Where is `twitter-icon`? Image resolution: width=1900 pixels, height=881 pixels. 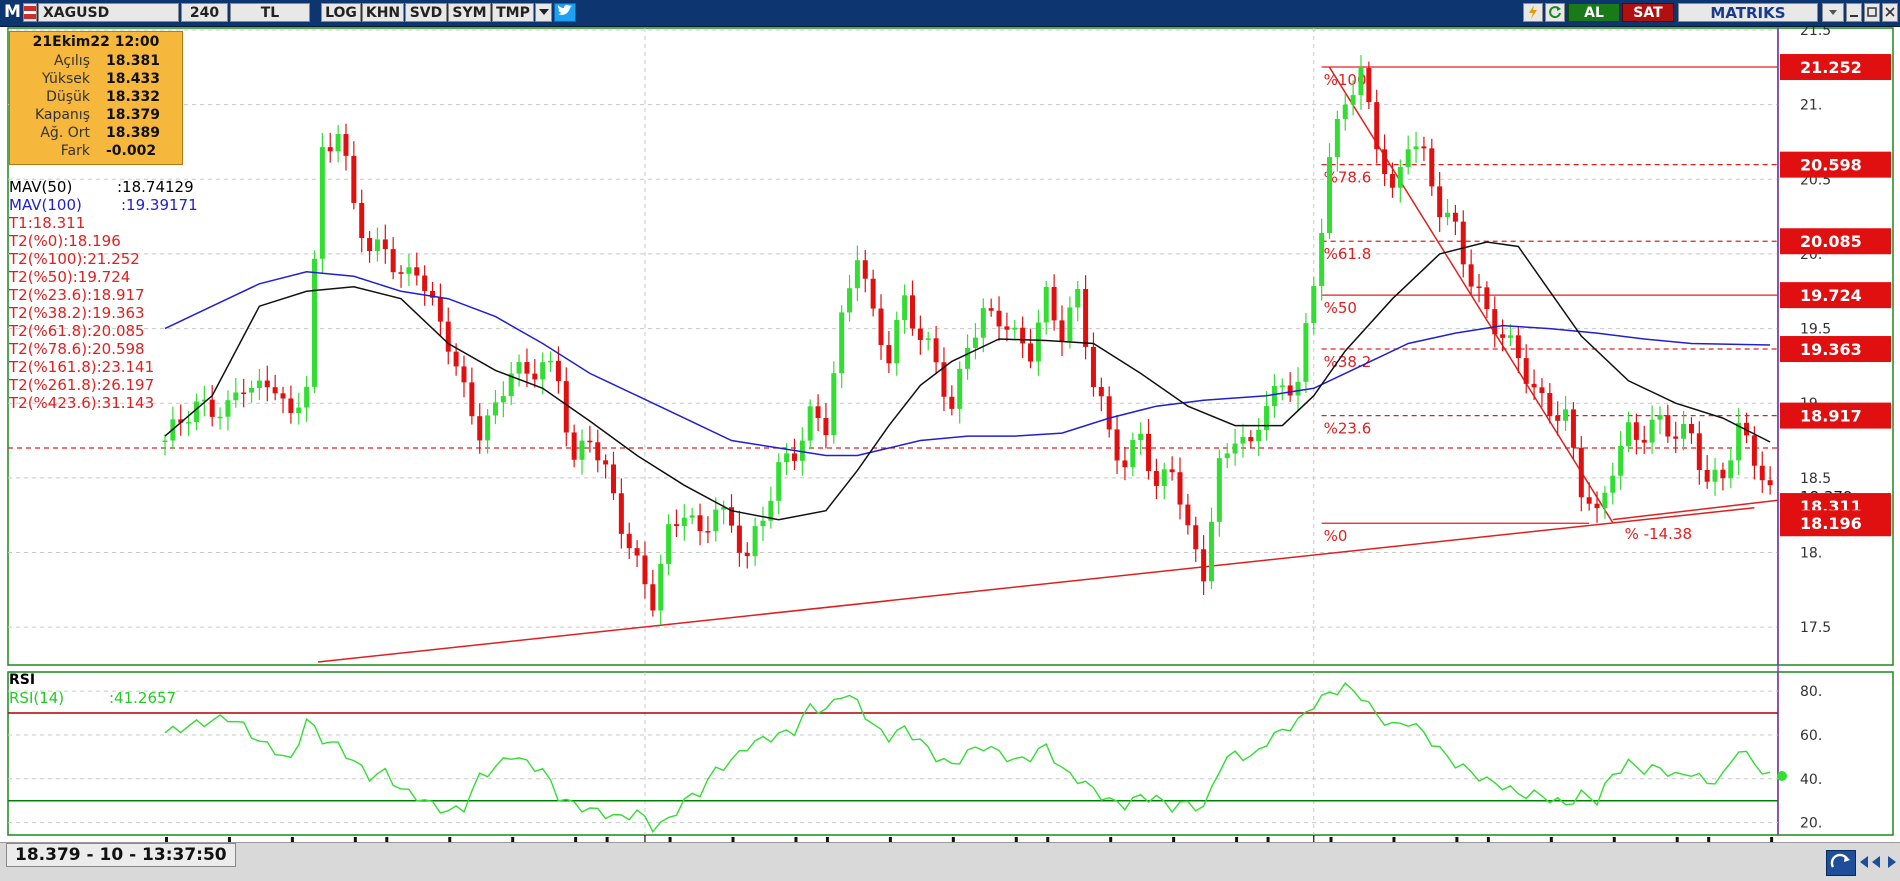
twitter-icon is located at coordinates (565, 12).